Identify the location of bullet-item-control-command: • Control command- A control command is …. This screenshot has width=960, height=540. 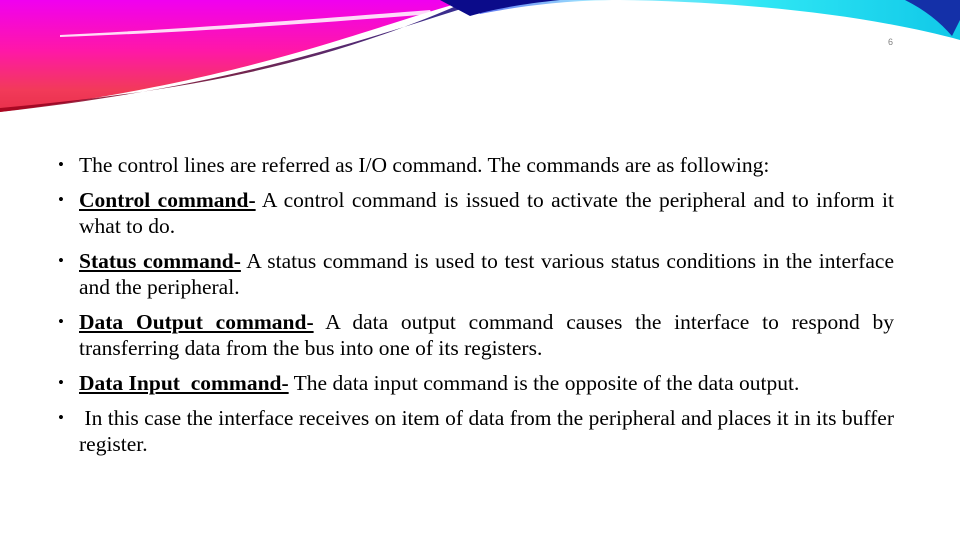
(476, 213).